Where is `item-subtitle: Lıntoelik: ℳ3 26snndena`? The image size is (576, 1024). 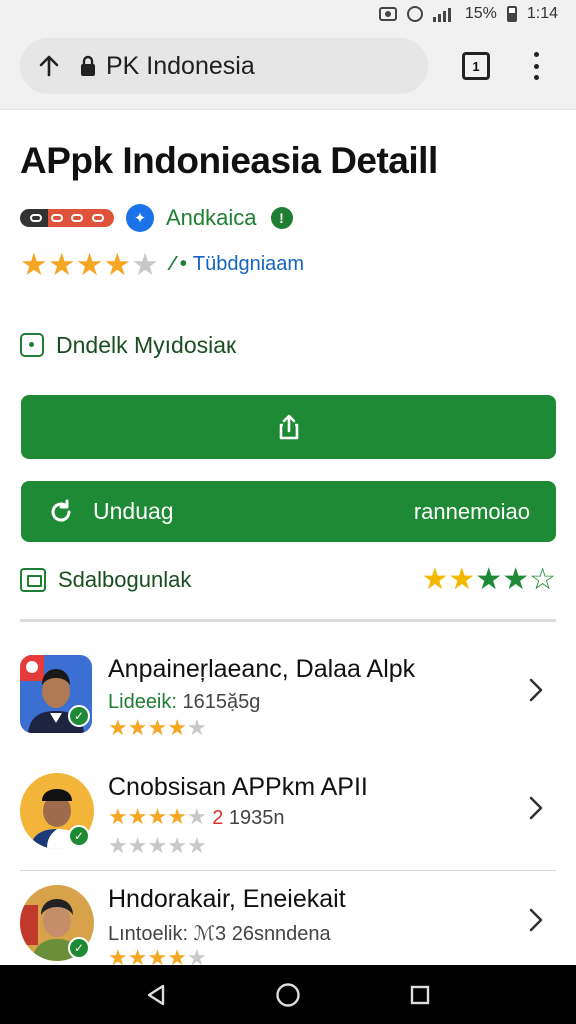 item-subtitle: Lıntoelik: ℳ3 26snndena is located at coordinates (219, 933).